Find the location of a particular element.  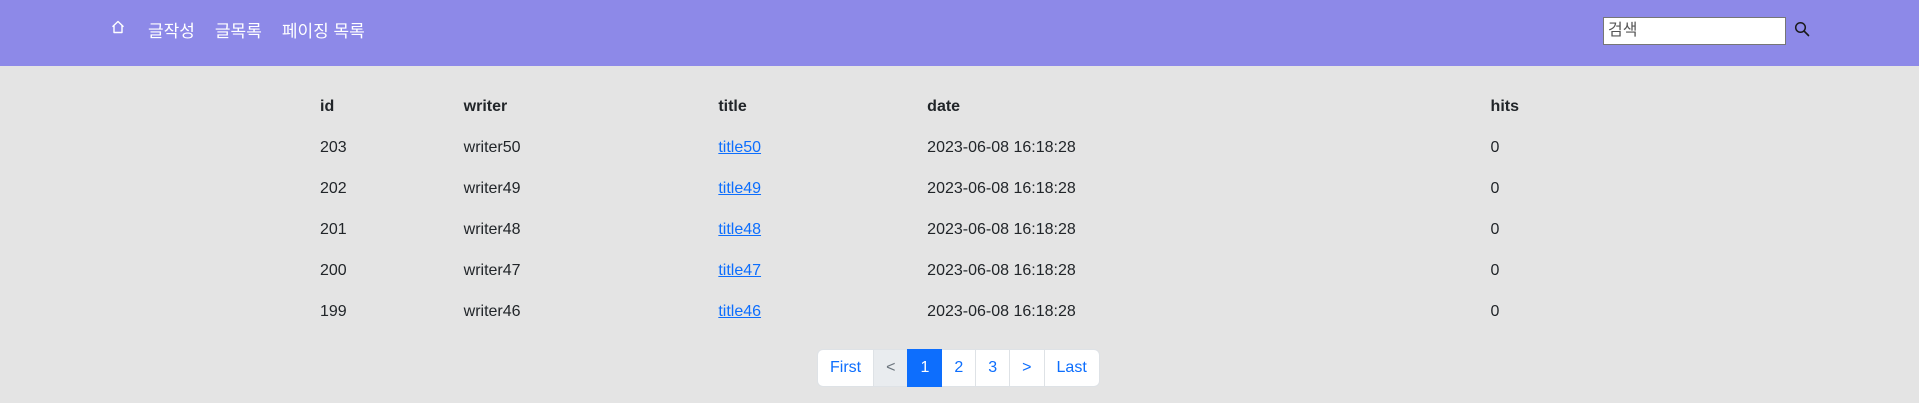

cell-writer: writer46 is located at coordinates (492, 311).